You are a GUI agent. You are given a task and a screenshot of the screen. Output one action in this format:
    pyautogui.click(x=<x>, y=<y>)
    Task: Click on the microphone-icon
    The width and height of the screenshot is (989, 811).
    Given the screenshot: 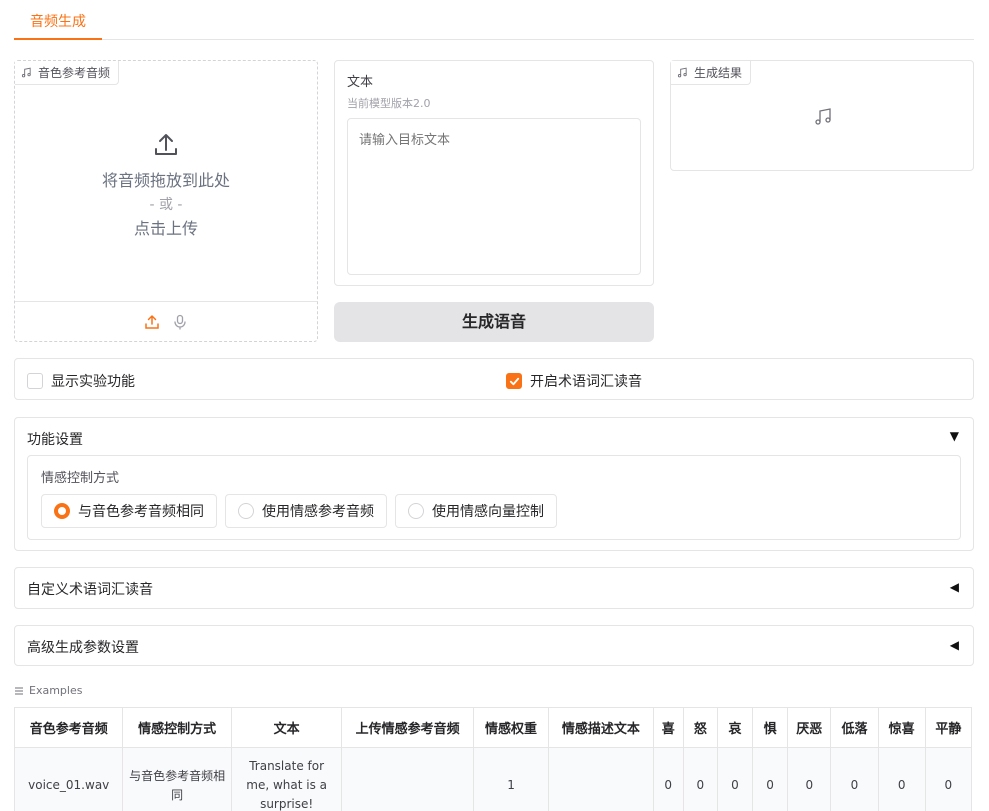 What is the action you would take?
    pyautogui.click(x=180, y=322)
    